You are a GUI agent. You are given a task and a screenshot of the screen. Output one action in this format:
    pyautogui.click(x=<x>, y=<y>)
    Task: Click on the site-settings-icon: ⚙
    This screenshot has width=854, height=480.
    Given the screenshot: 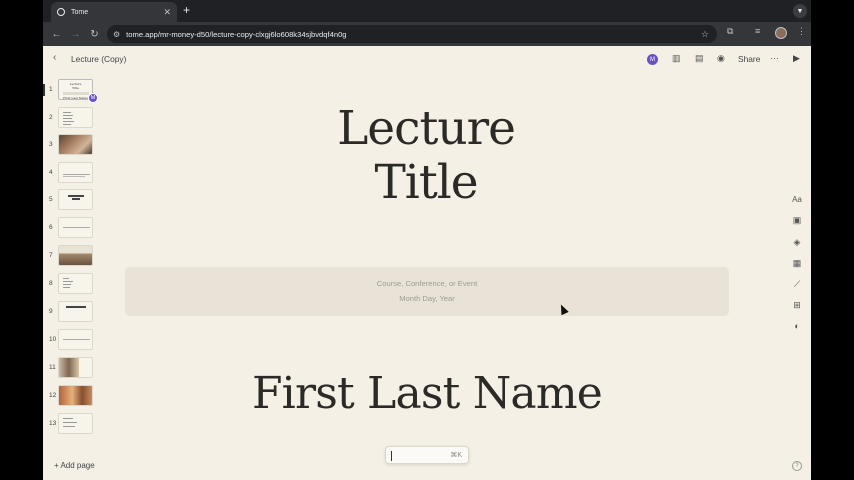 What is the action you would take?
    pyautogui.click(x=116, y=34)
    